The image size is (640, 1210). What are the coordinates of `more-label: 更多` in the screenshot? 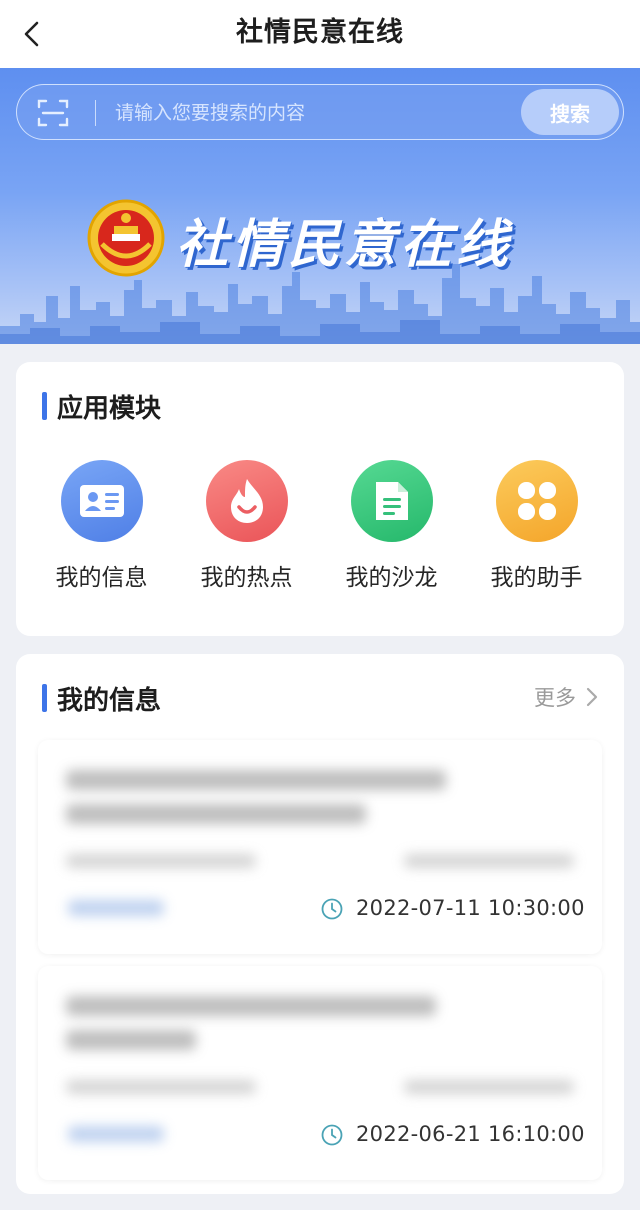 It's located at (555, 698).